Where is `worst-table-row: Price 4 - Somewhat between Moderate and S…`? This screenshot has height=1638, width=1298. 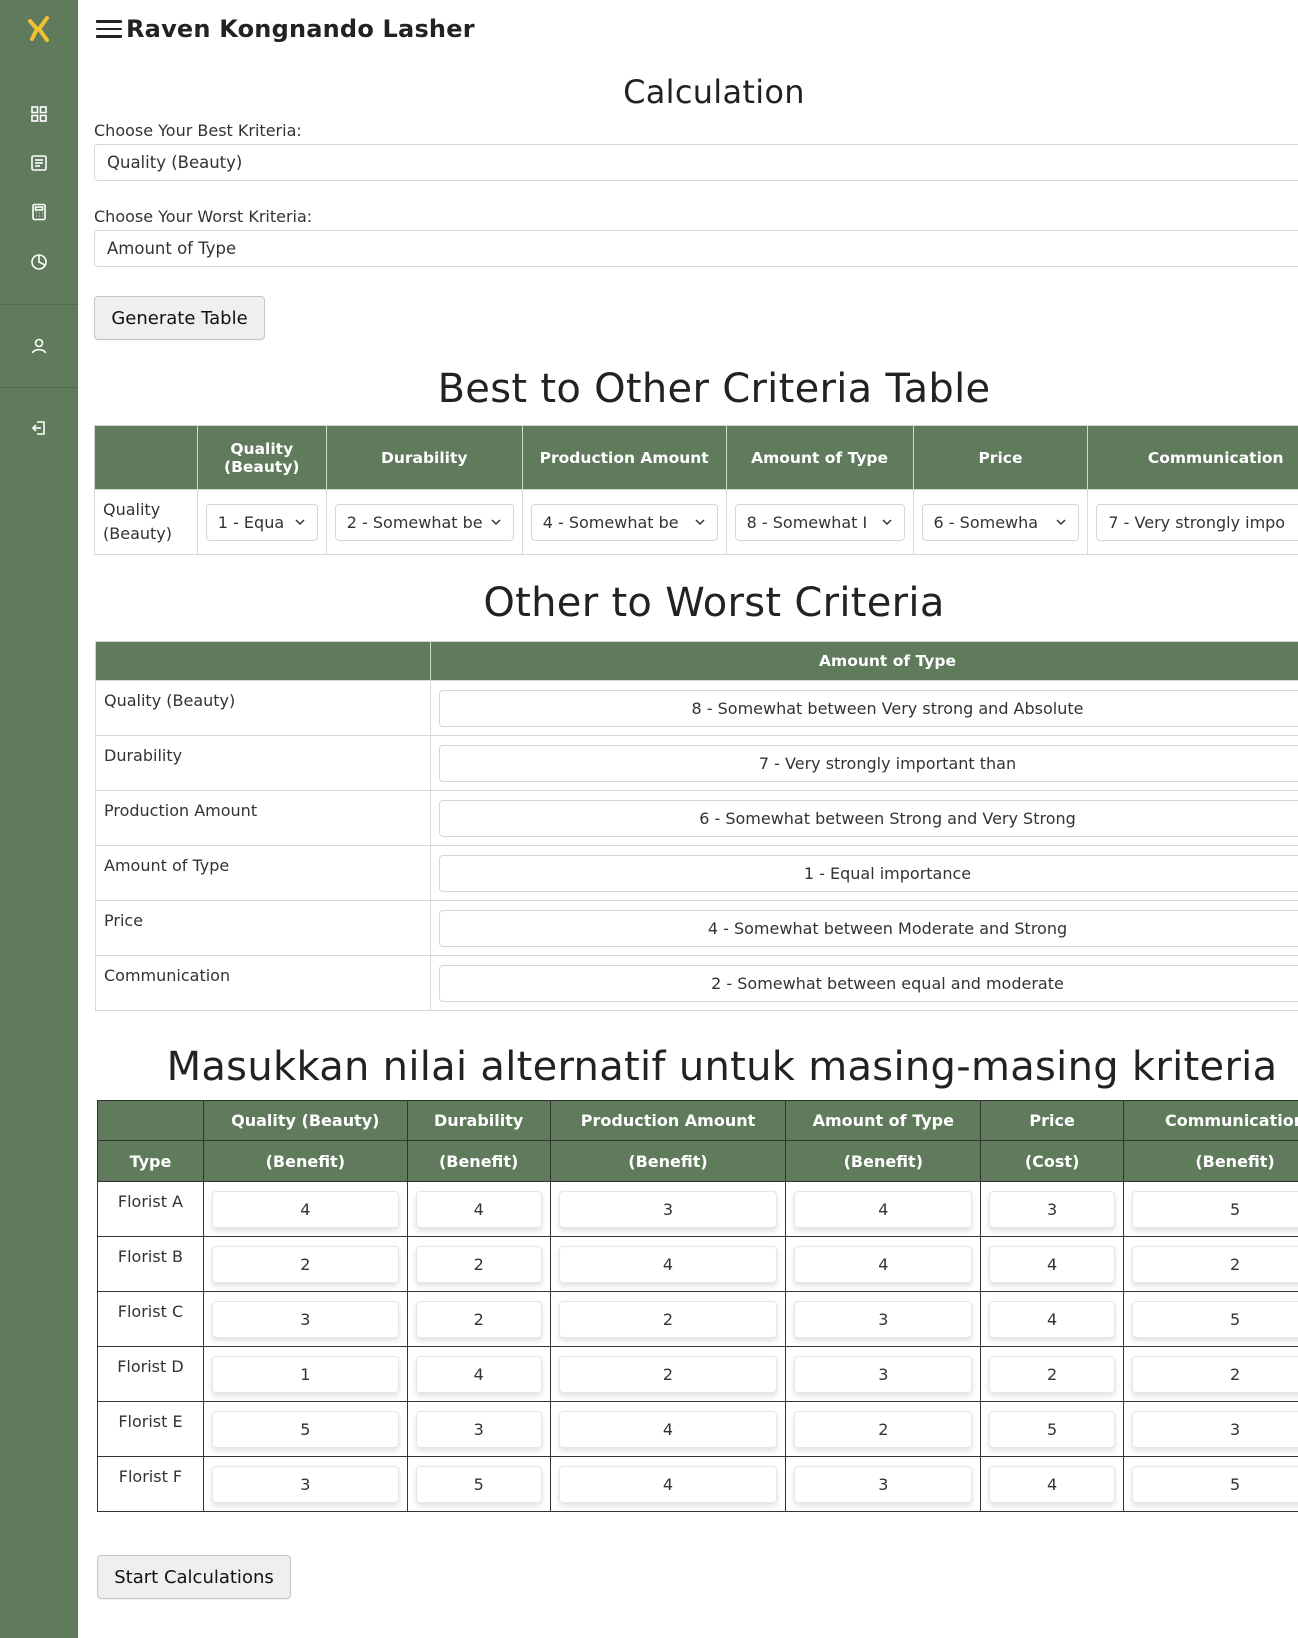 worst-table-row: Price 4 - Somewhat between Moderate and S… is located at coordinates (696, 928).